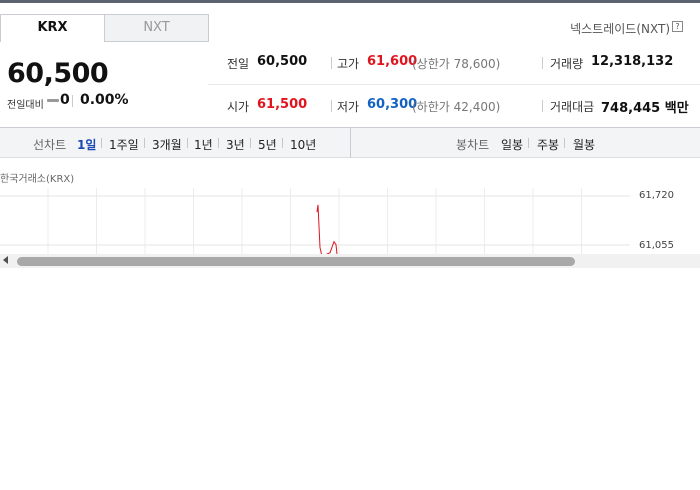 This screenshot has width=700, height=490. What do you see at coordinates (58, 73) in the screenshot?
I see `current-price: 60,500` at bounding box center [58, 73].